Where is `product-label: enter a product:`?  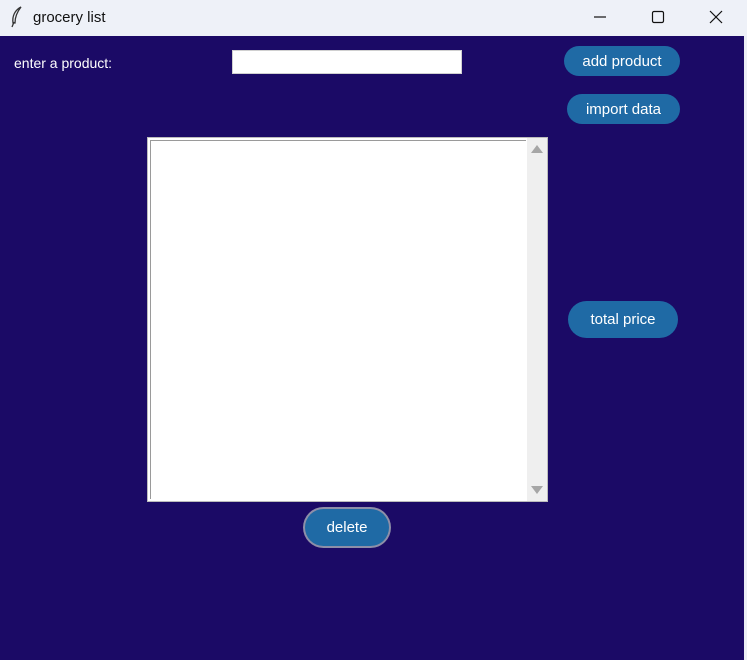
product-label: enter a product: is located at coordinates (63, 63).